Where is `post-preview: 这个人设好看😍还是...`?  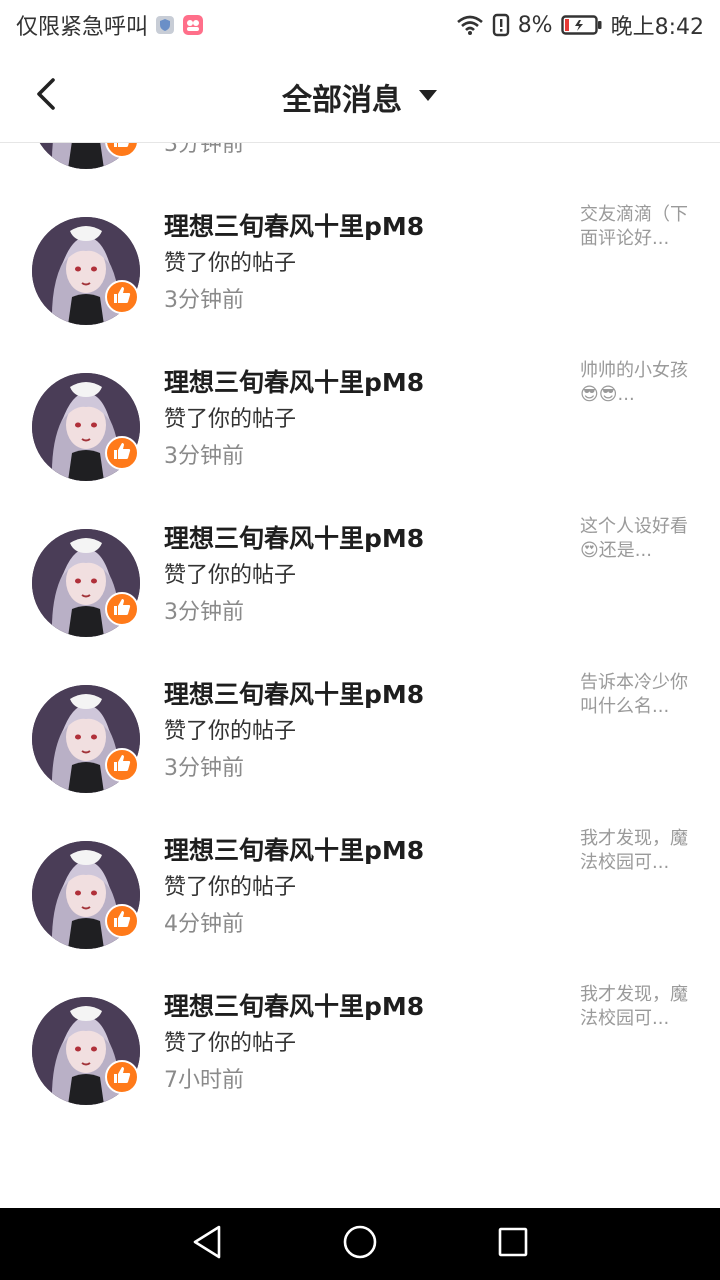
post-preview: 这个人设好看😍还是... is located at coordinates (635, 539).